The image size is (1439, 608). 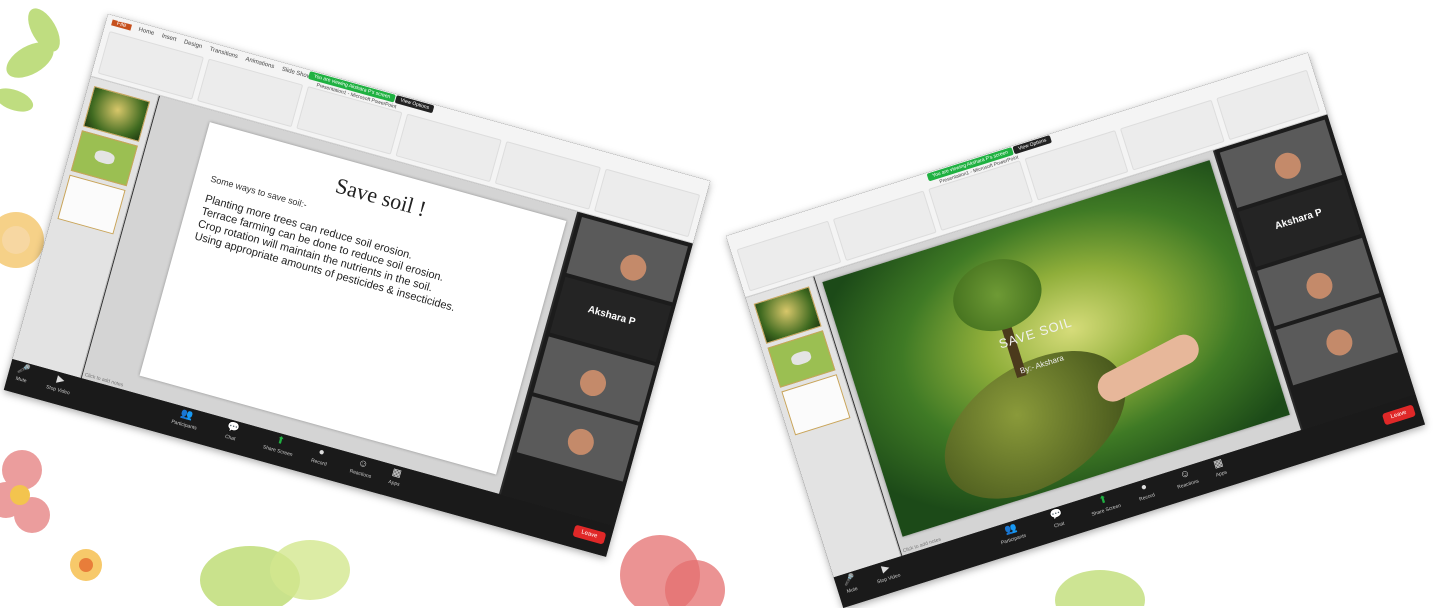 What do you see at coordinates (322, 452) in the screenshot?
I see `record-icon: ●` at bounding box center [322, 452].